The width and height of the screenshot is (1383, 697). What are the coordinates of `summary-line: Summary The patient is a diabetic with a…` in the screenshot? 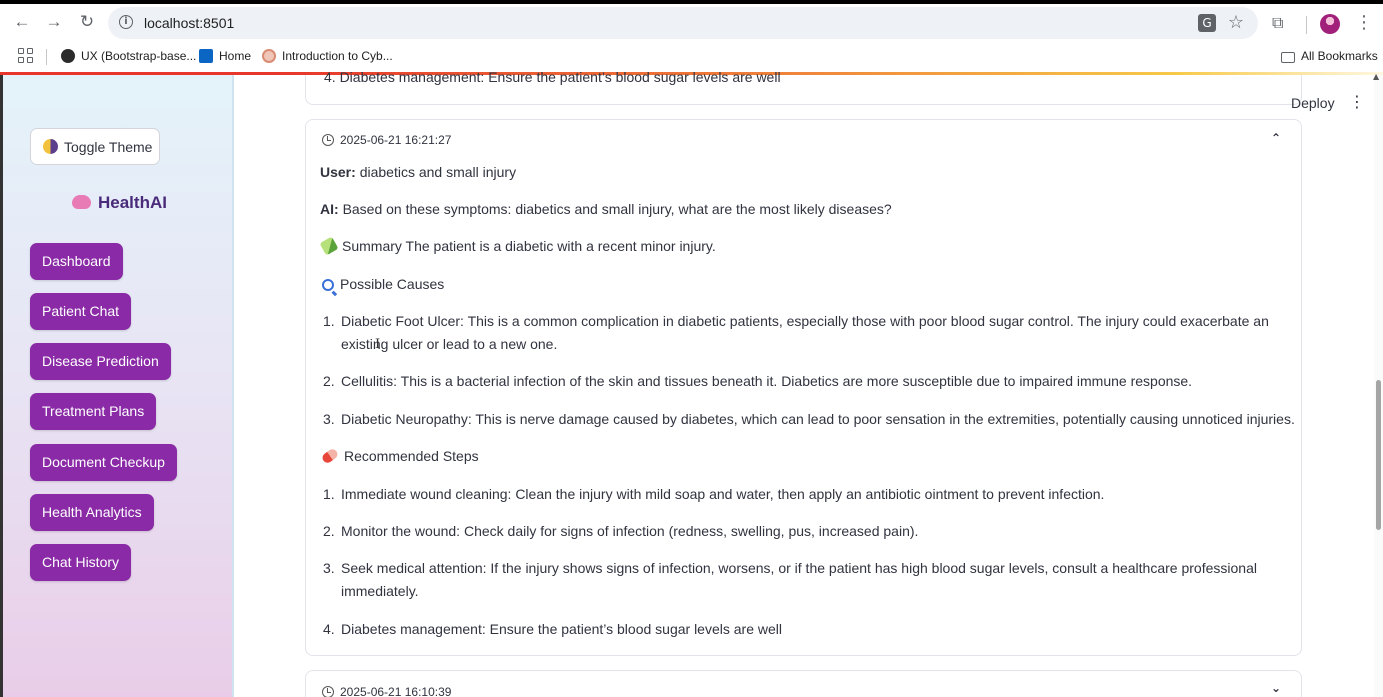 It's located at (517, 246).